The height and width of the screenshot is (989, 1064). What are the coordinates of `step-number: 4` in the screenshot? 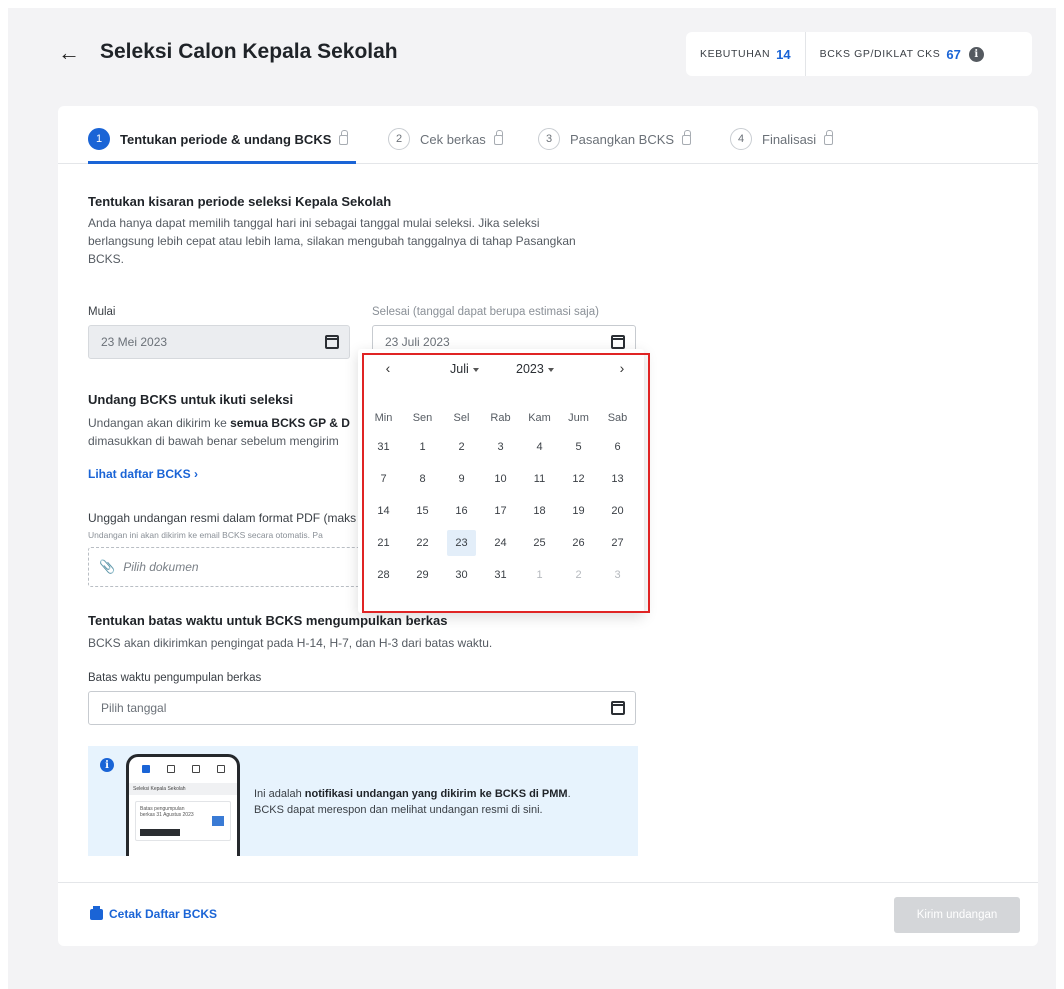 It's located at (741, 139).